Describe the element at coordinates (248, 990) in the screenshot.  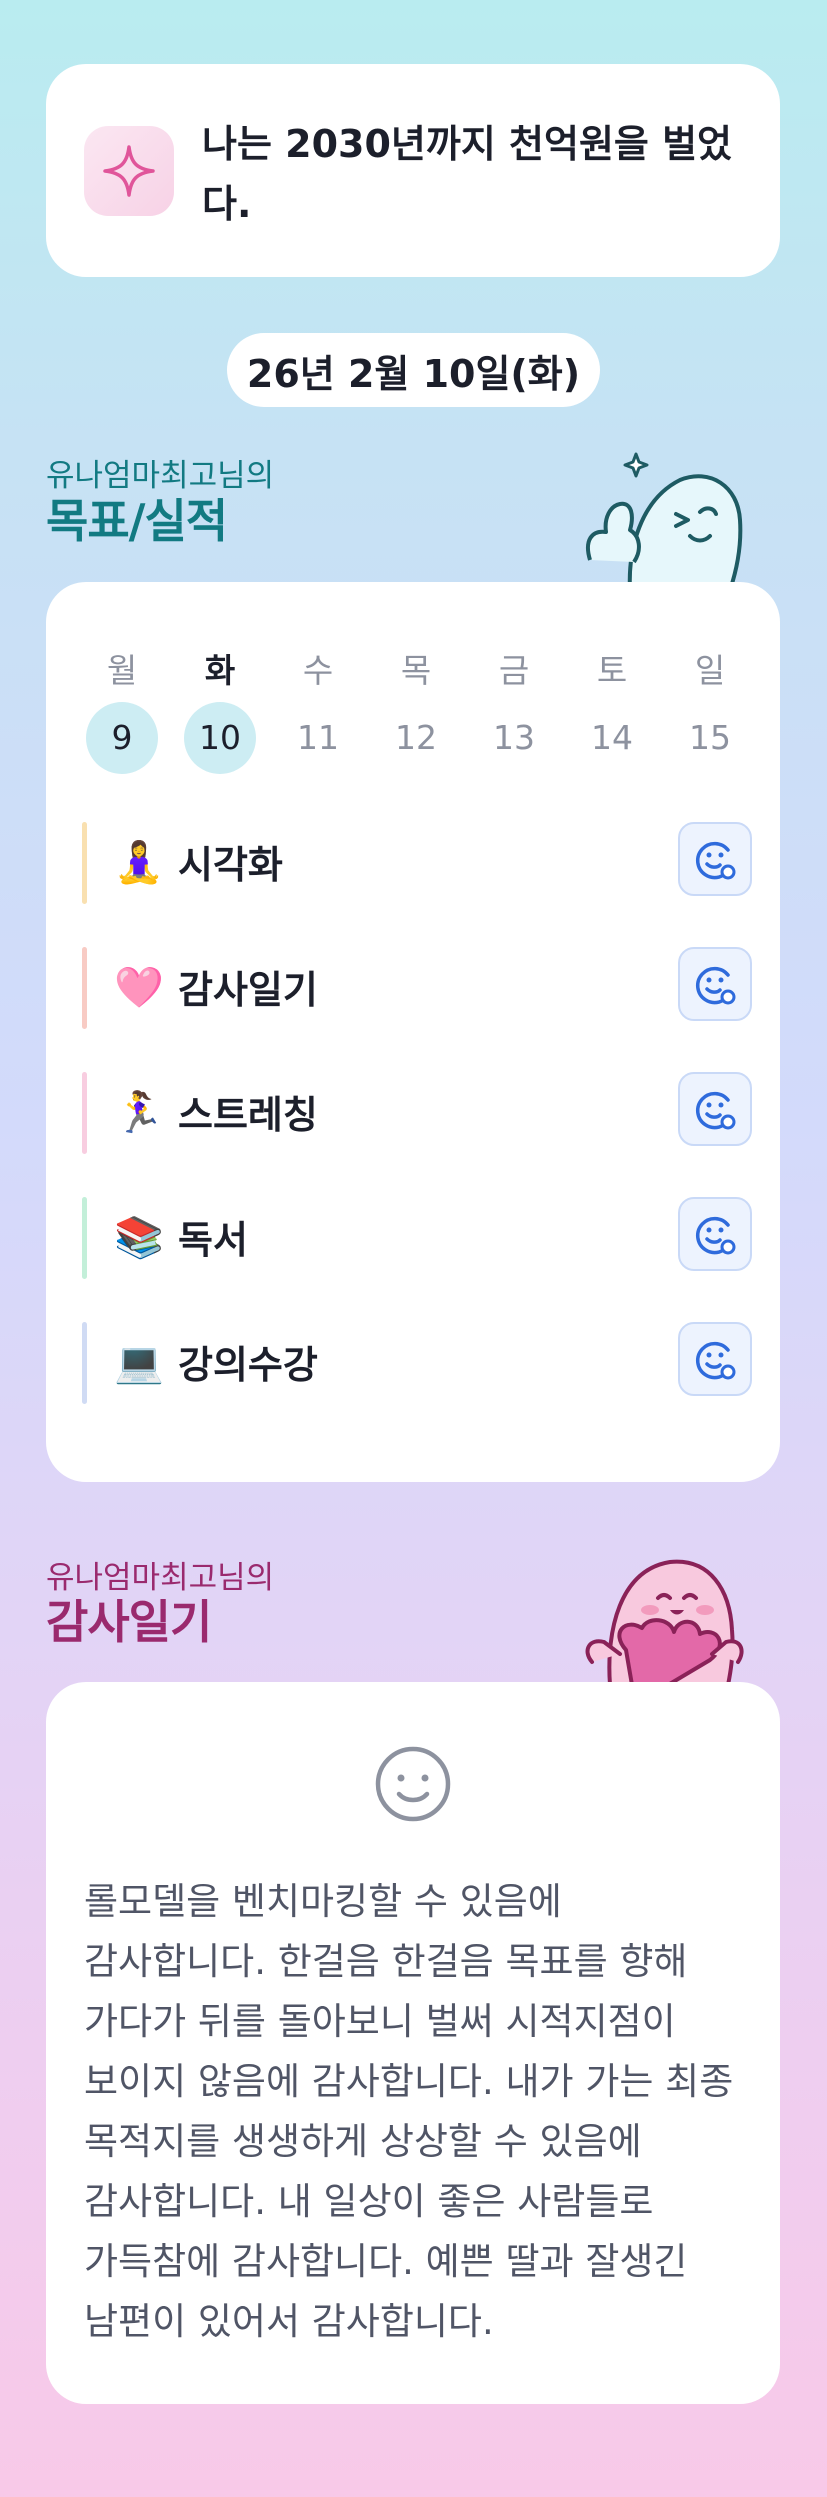
I see `habit-label: 감사일기` at that location.